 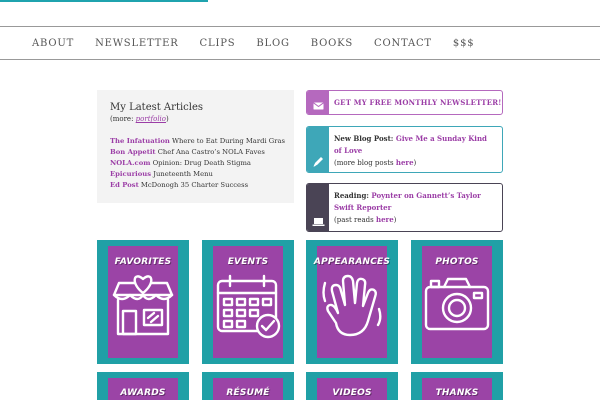 I want to click on list-item: Bon Appetit Chef Ana Castro’s NOLA Faves, so click(x=195, y=152).